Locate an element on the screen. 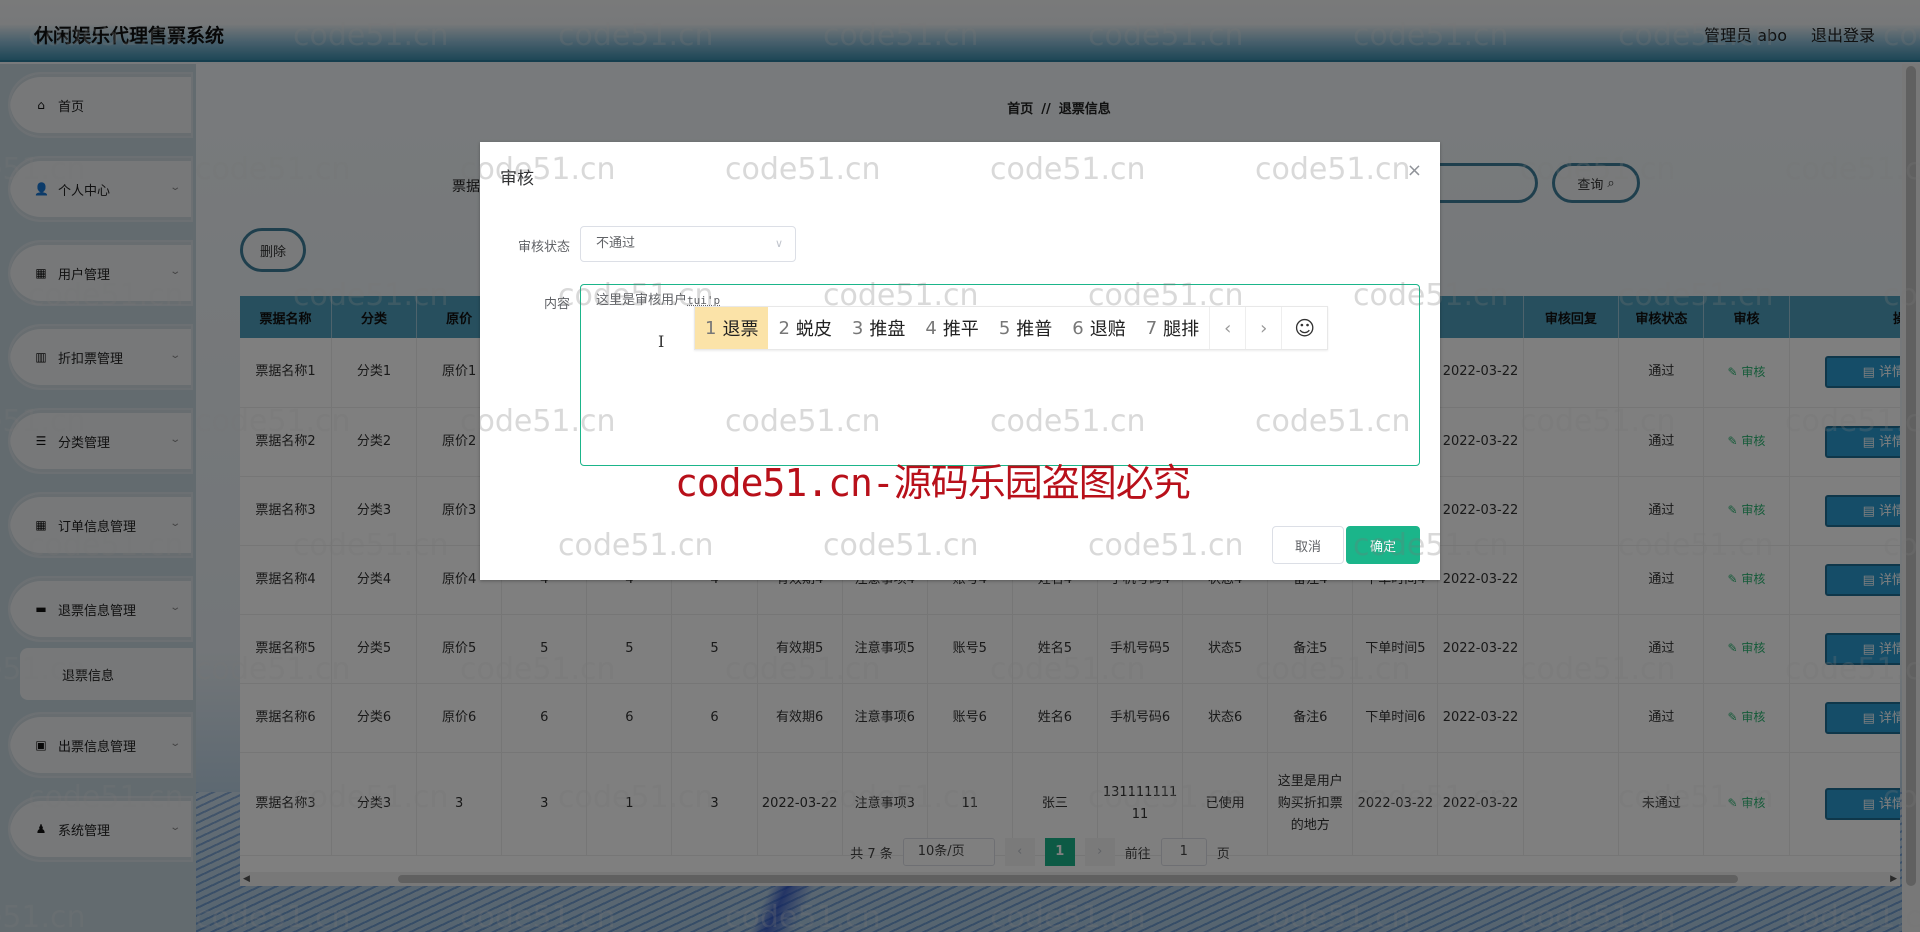  status-select-value: 不通过 is located at coordinates (616, 243).